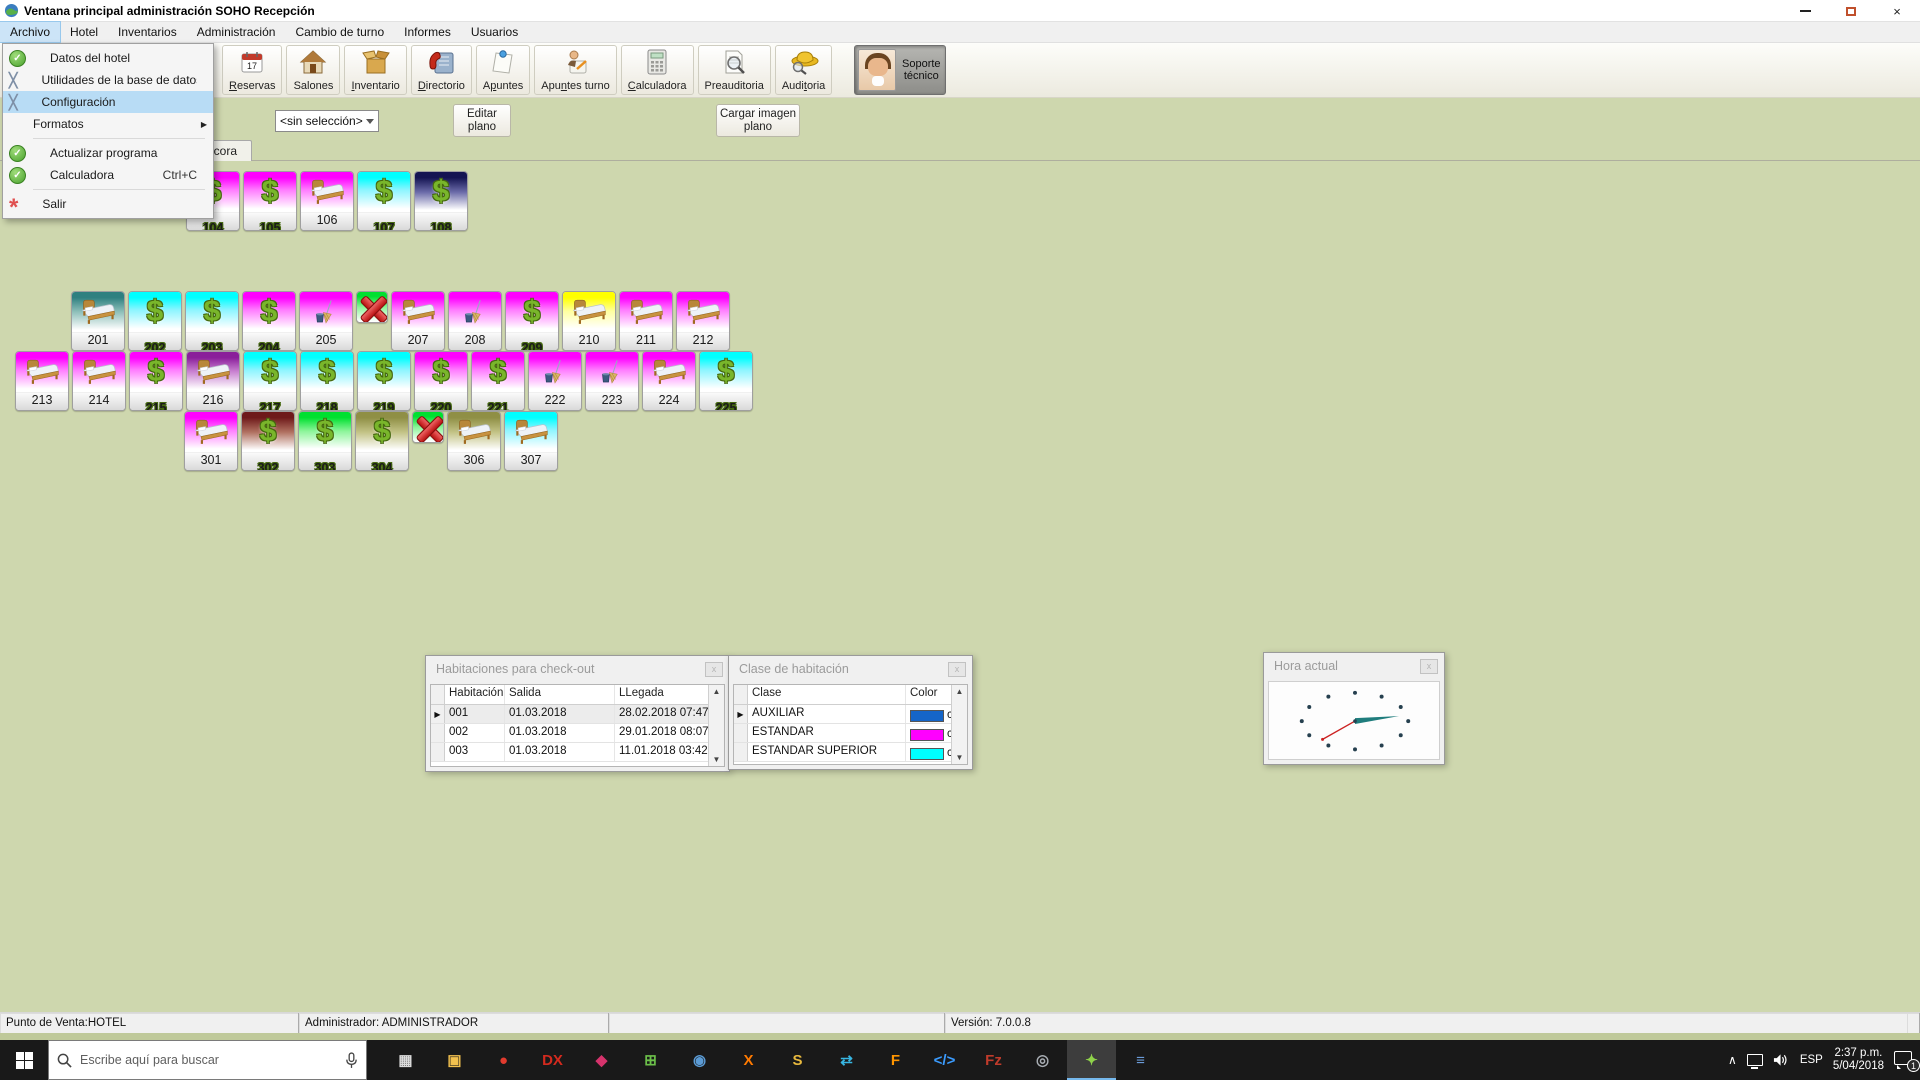 The width and height of the screenshot is (1920, 1080). What do you see at coordinates (959, 724) in the screenshot?
I see `class-scrollbar: ▲ ▼` at bounding box center [959, 724].